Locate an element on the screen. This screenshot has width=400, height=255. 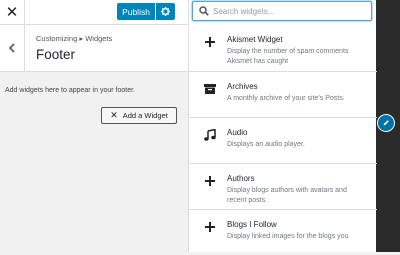
widget-name: Authors is located at coordinates (241, 178).